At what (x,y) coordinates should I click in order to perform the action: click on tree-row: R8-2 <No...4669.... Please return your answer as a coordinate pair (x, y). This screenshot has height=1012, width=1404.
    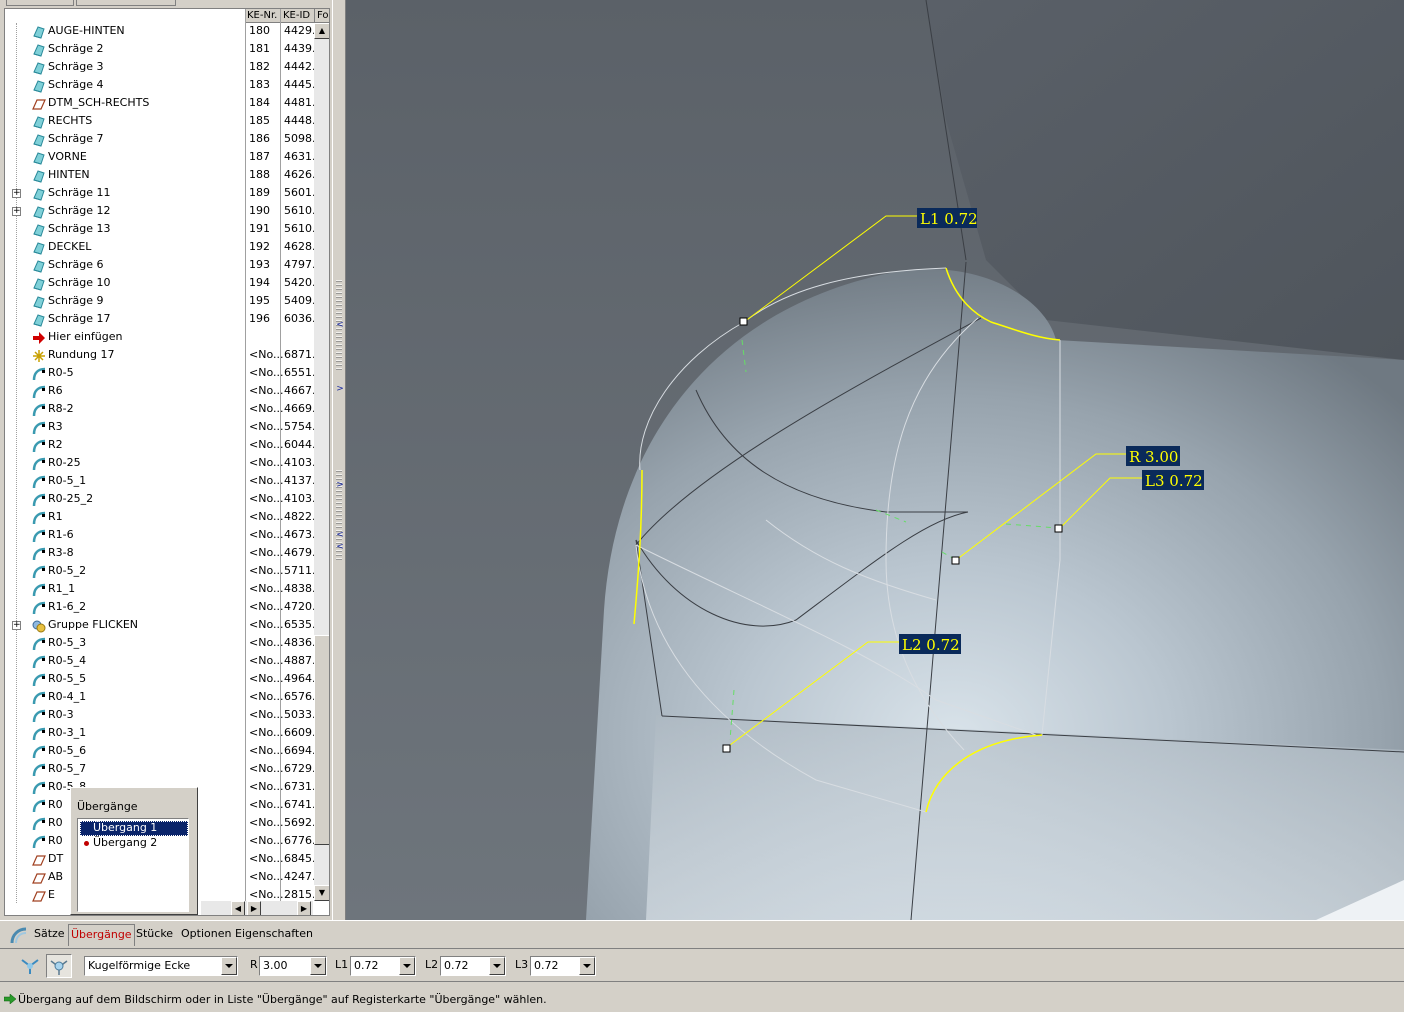
    Looking at the image, I should click on (159, 410).